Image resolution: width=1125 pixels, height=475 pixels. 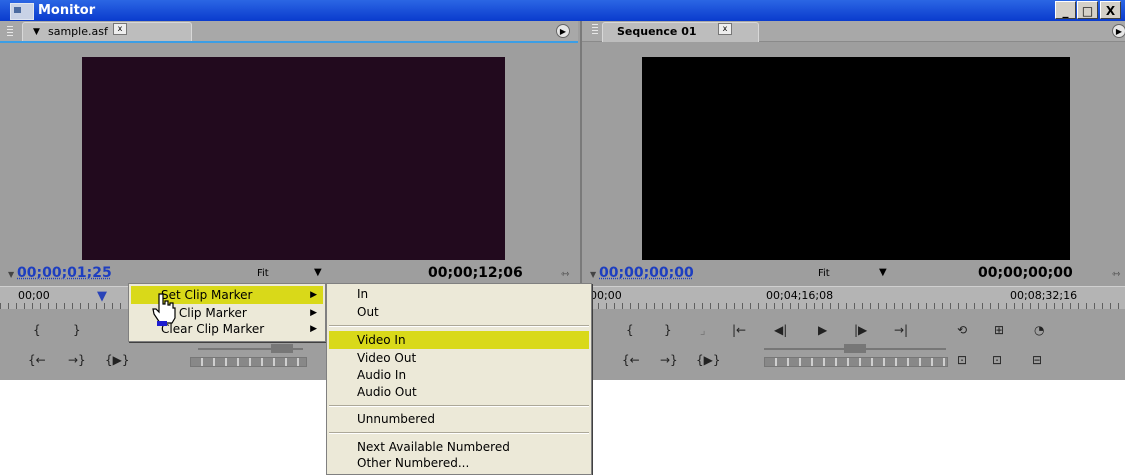 I want to click on safe-margins-icon: ⊞, so click(x=999, y=330).